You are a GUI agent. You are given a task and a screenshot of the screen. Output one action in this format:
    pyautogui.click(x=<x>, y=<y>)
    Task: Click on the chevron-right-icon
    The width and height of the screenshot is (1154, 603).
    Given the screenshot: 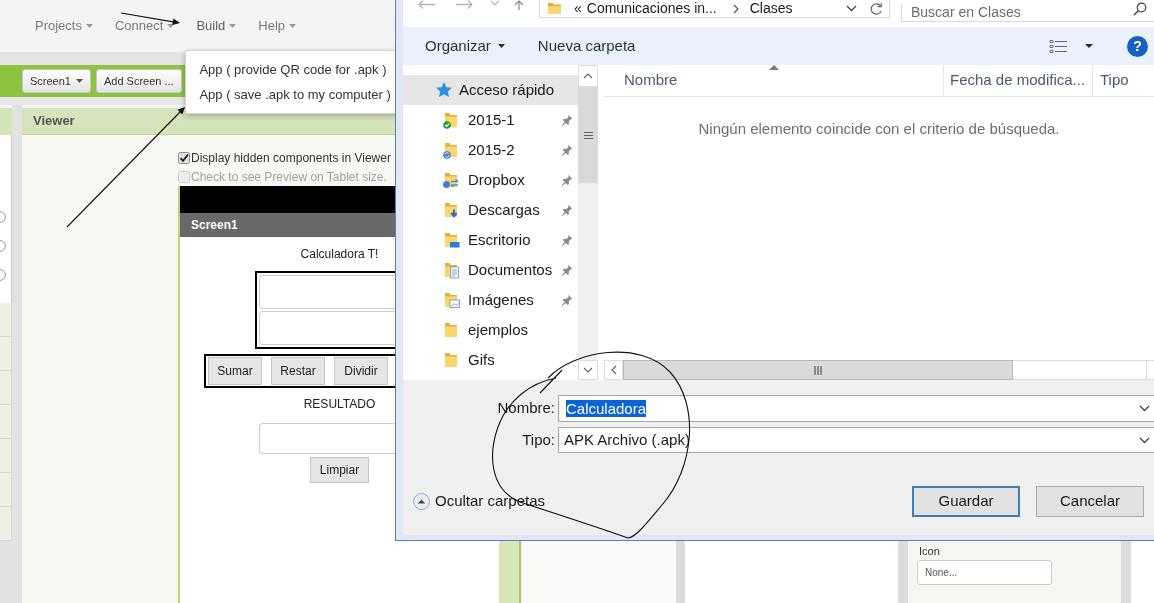 What is the action you would take?
    pyautogui.click(x=735, y=8)
    